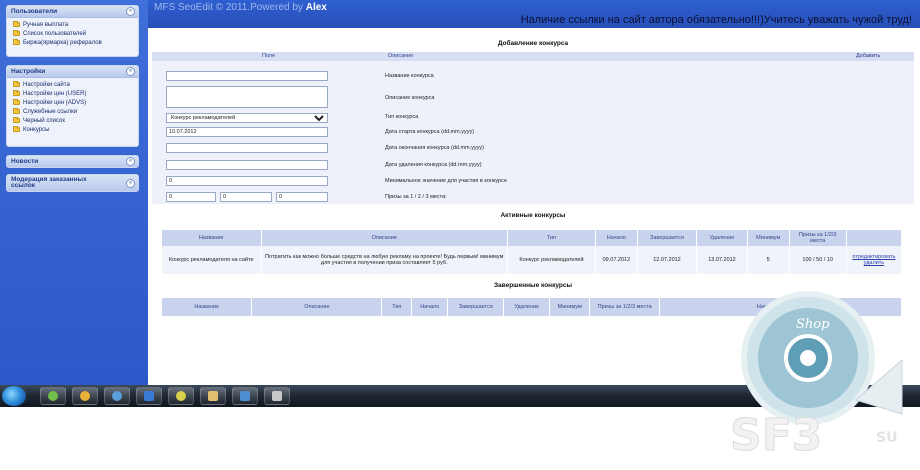  I want to click on prize-1-input, so click(191, 197).